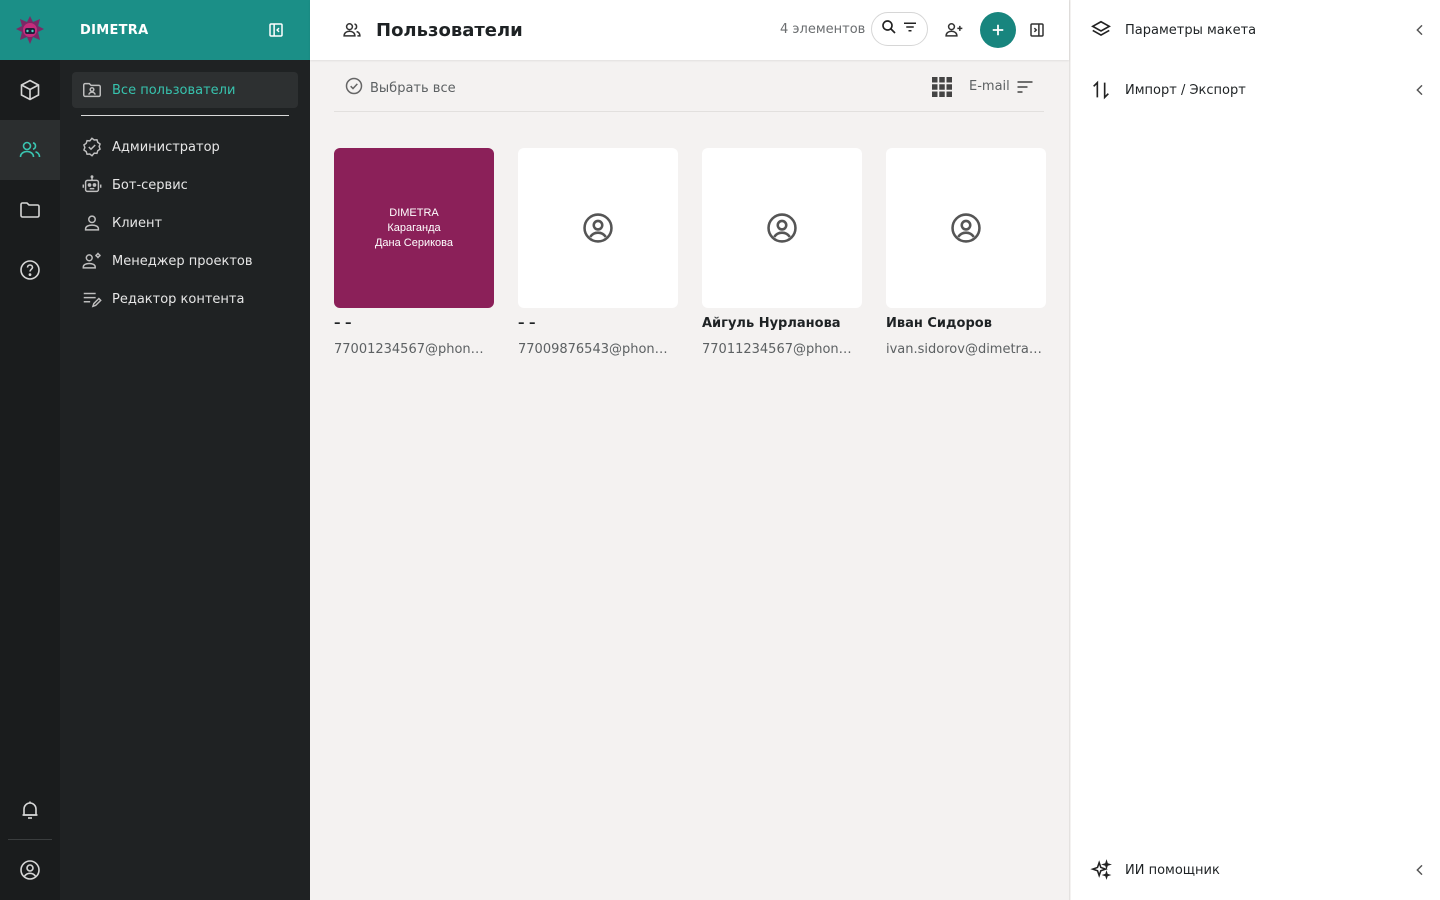 This screenshot has width=1440, height=900. I want to click on import-export-label: Импорт / Экспорт, so click(1185, 90).